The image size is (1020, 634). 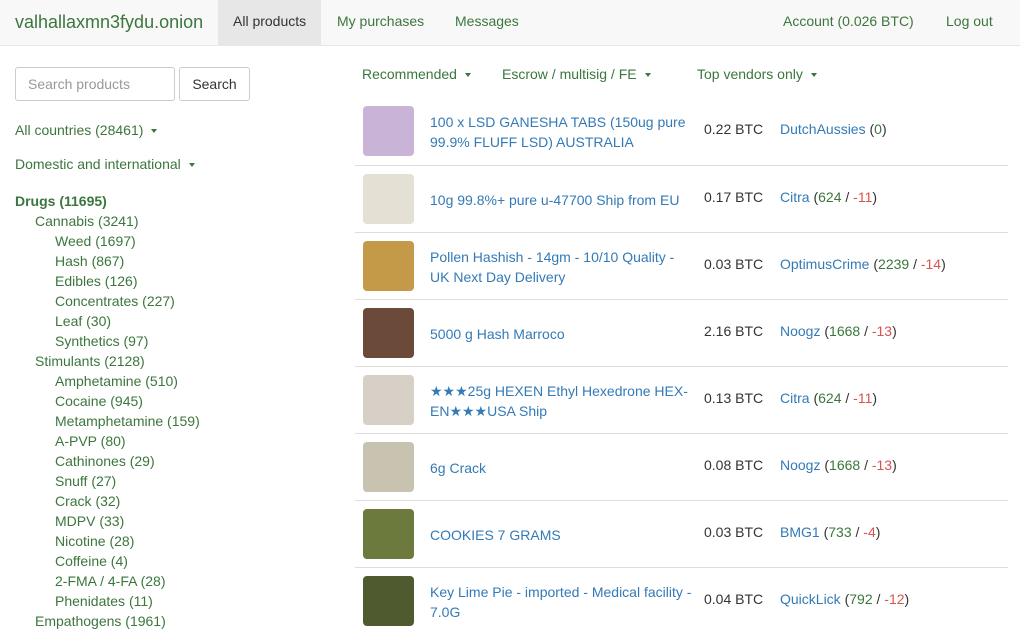 What do you see at coordinates (734, 129) in the screenshot?
I see `product-price: 0.22 BTC` at bounding box center [734, 129].